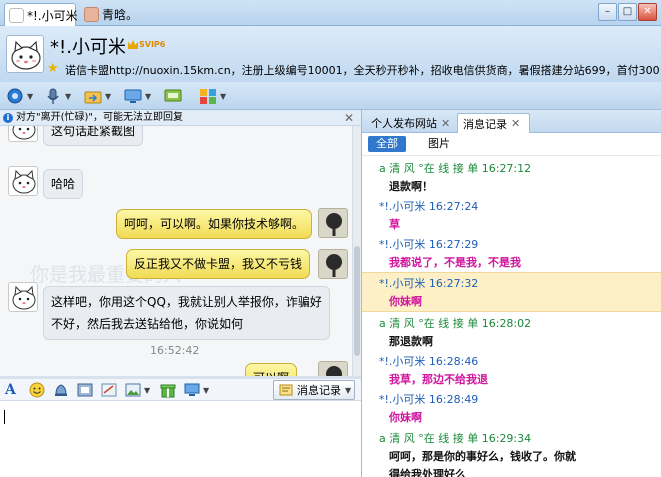  I want to click on screen-capture-button: ▼, so click(196, 390).